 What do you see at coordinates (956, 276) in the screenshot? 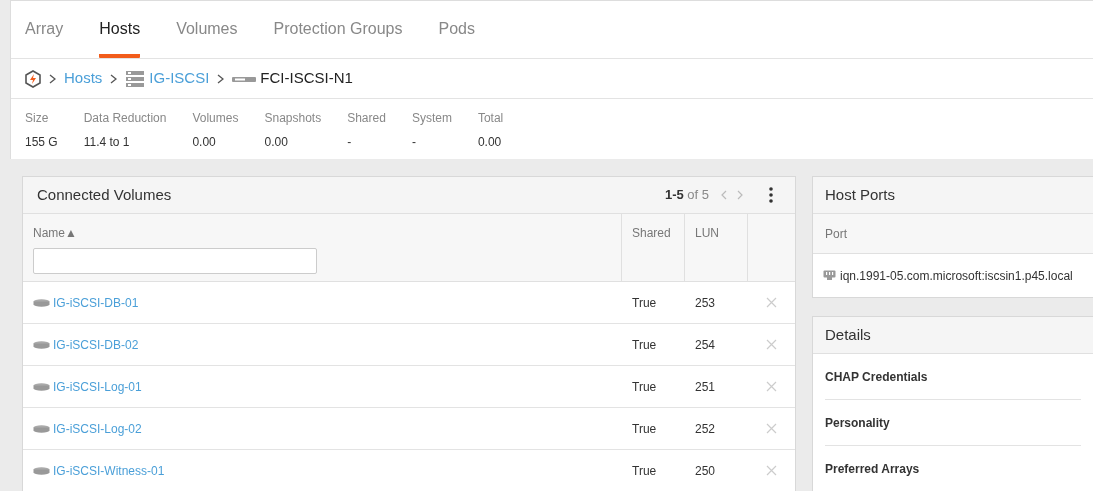
I see `port-name: iqn.1991-05.com.microsoft:iscsin1.p45.local` at bounding box center [956, 276].